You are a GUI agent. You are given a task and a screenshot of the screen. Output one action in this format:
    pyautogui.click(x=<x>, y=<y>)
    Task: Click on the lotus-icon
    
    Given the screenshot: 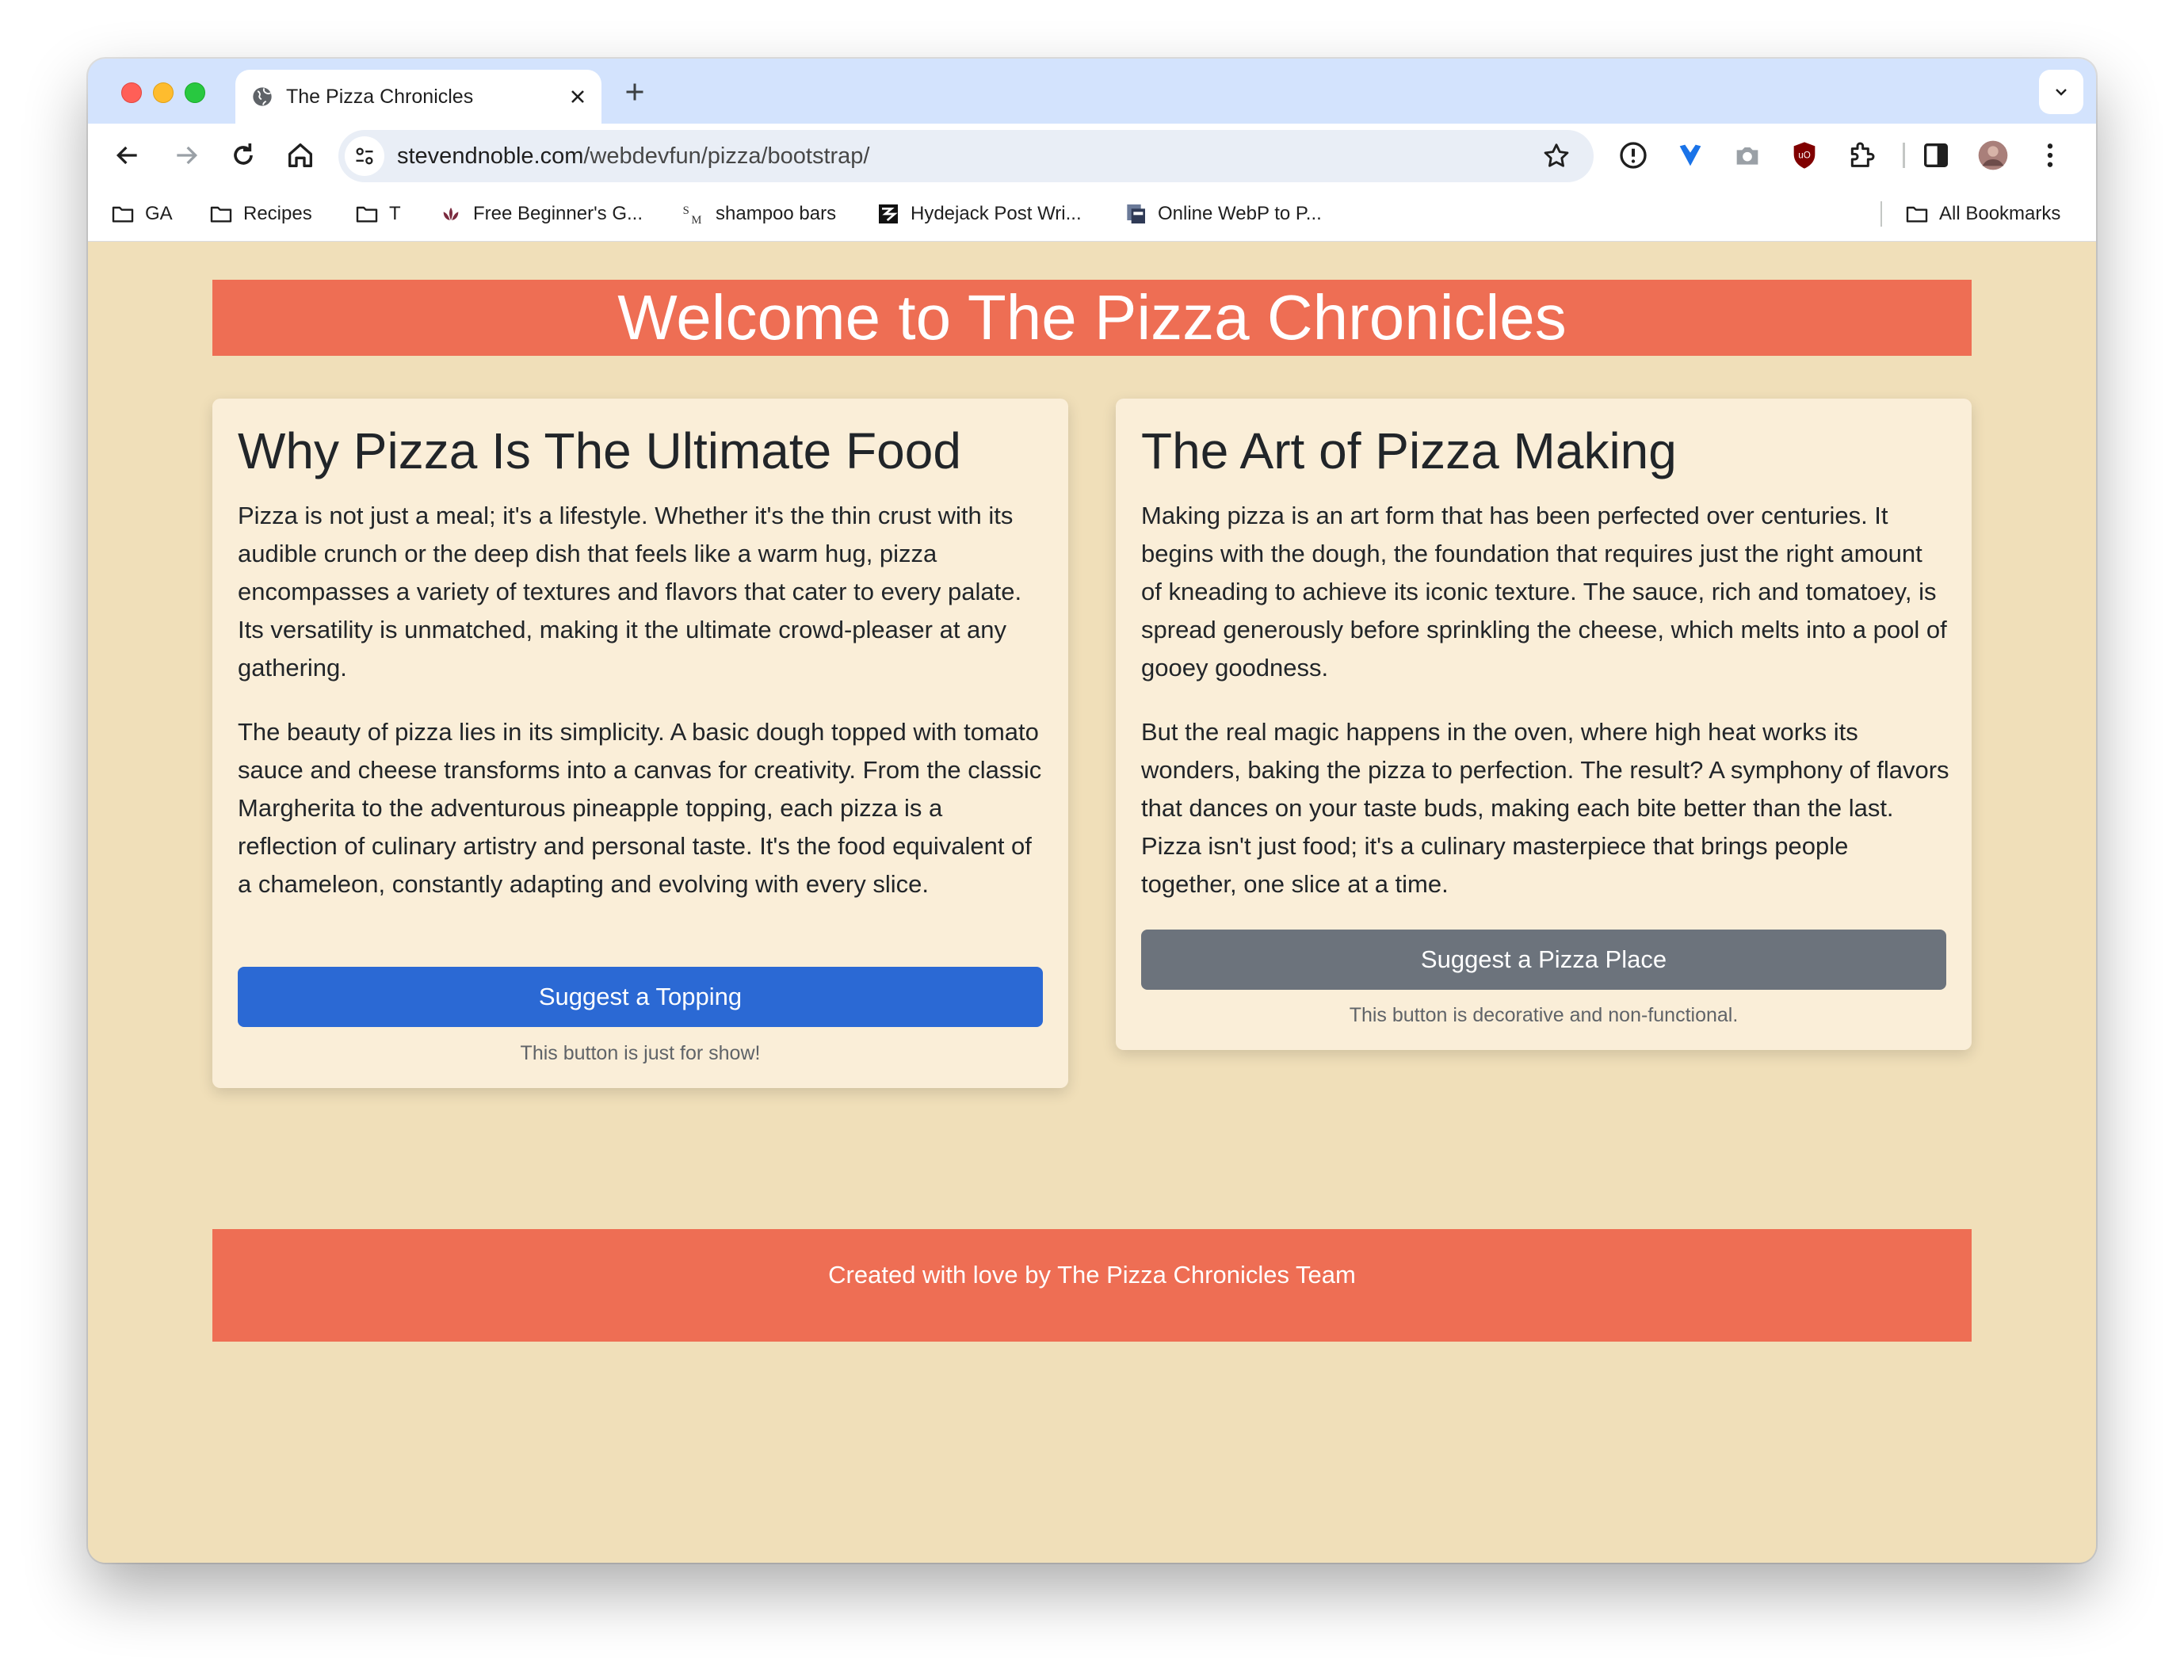 What is the action you would take?
    pyautogui.click(x=451, y=214)
    